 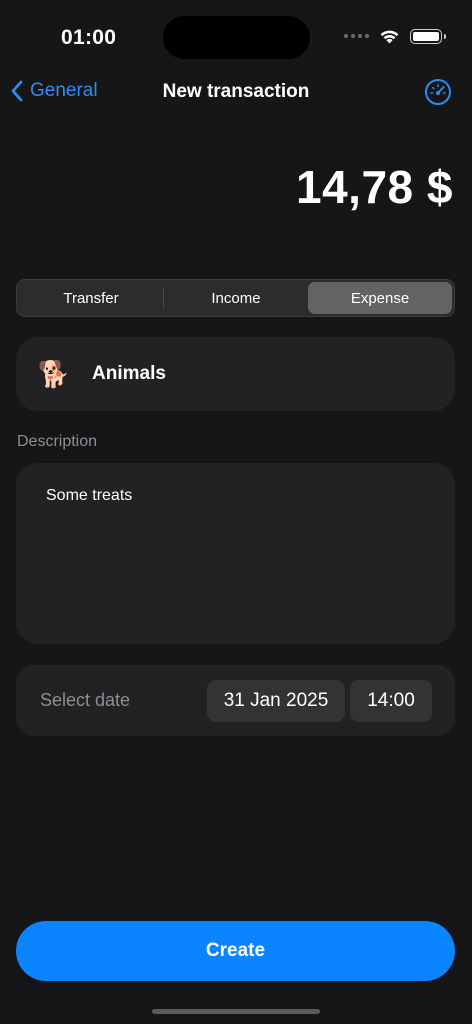 What do you see at coordinates (389, 37) in the screenshot?
I see `wifi-icon` at bounding box center [389, 37].